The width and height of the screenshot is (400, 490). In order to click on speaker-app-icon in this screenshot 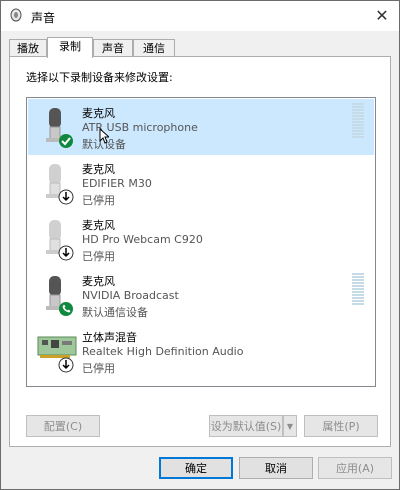, I will do `click(16, 15)`.